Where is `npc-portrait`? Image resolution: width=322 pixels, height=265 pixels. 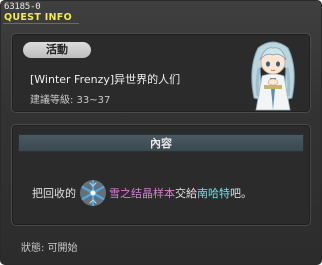
npc-portrait is located at coordinates (273, 76).